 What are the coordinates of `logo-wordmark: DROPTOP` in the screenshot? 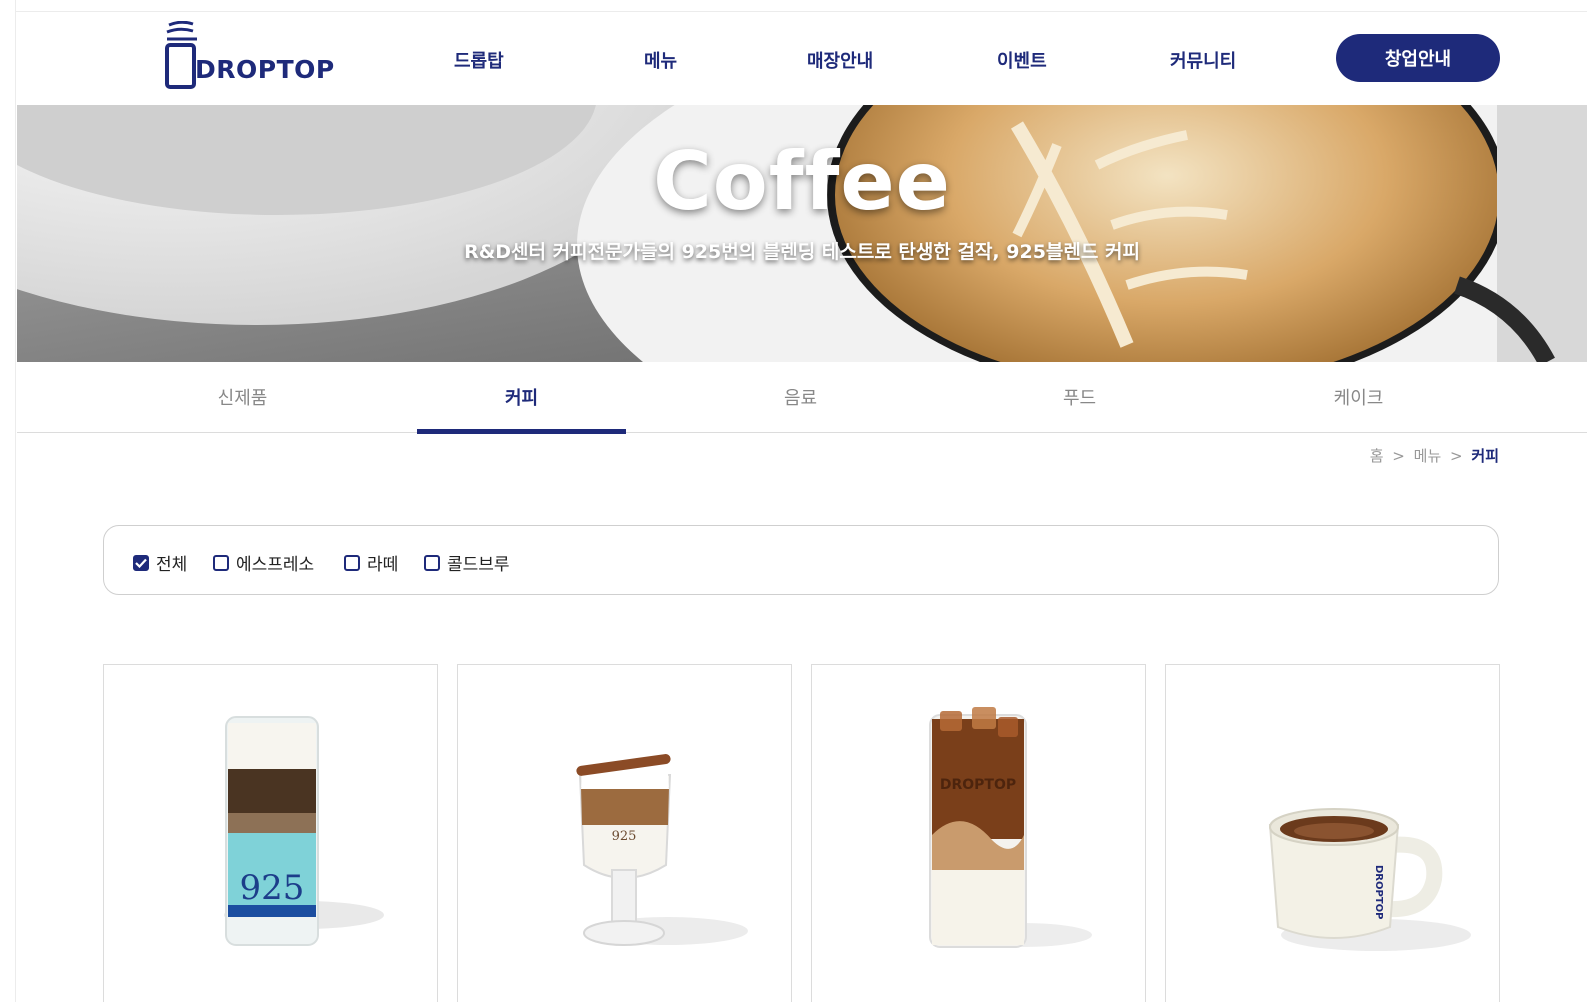 It's located at (265, 69).